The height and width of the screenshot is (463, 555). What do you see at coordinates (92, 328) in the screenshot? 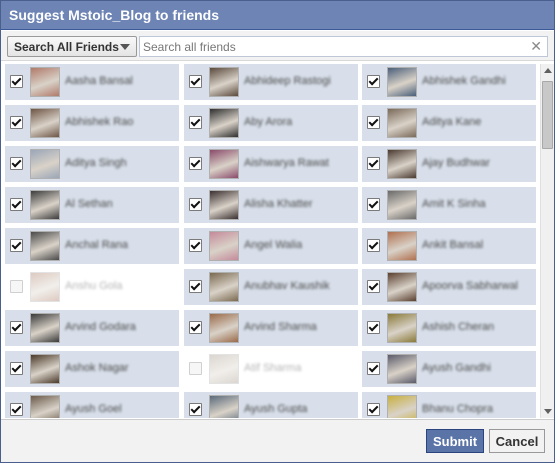
I see `friend-item: Arvind Godara` at bounding box center [92, 328].